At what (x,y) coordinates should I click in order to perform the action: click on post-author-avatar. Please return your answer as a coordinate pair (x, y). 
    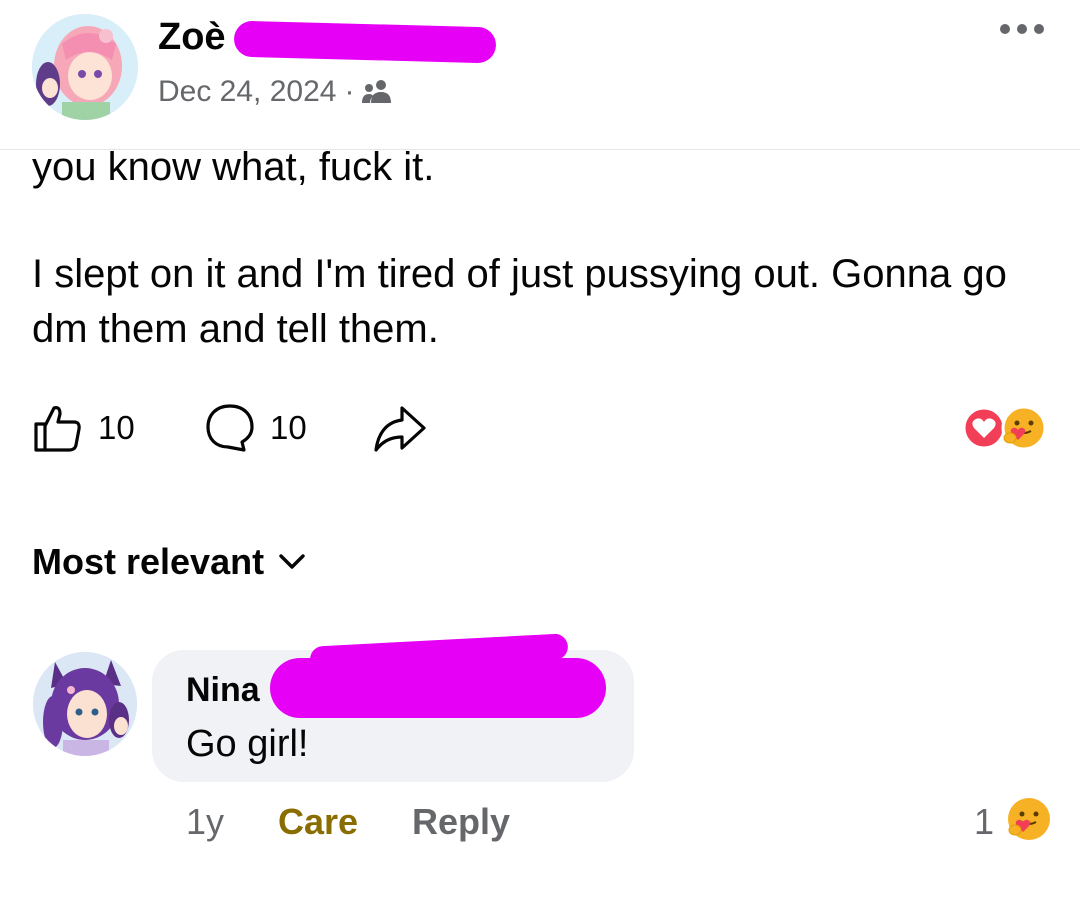
    Looking at the image, I should click on (85, 67).